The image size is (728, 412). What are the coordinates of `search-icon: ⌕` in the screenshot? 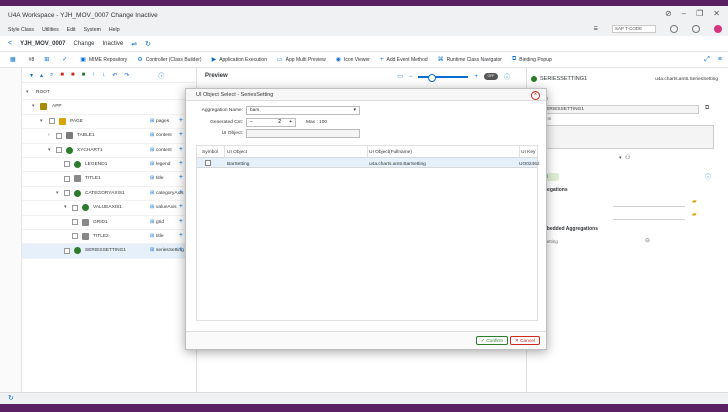 It's located at (51, 75).